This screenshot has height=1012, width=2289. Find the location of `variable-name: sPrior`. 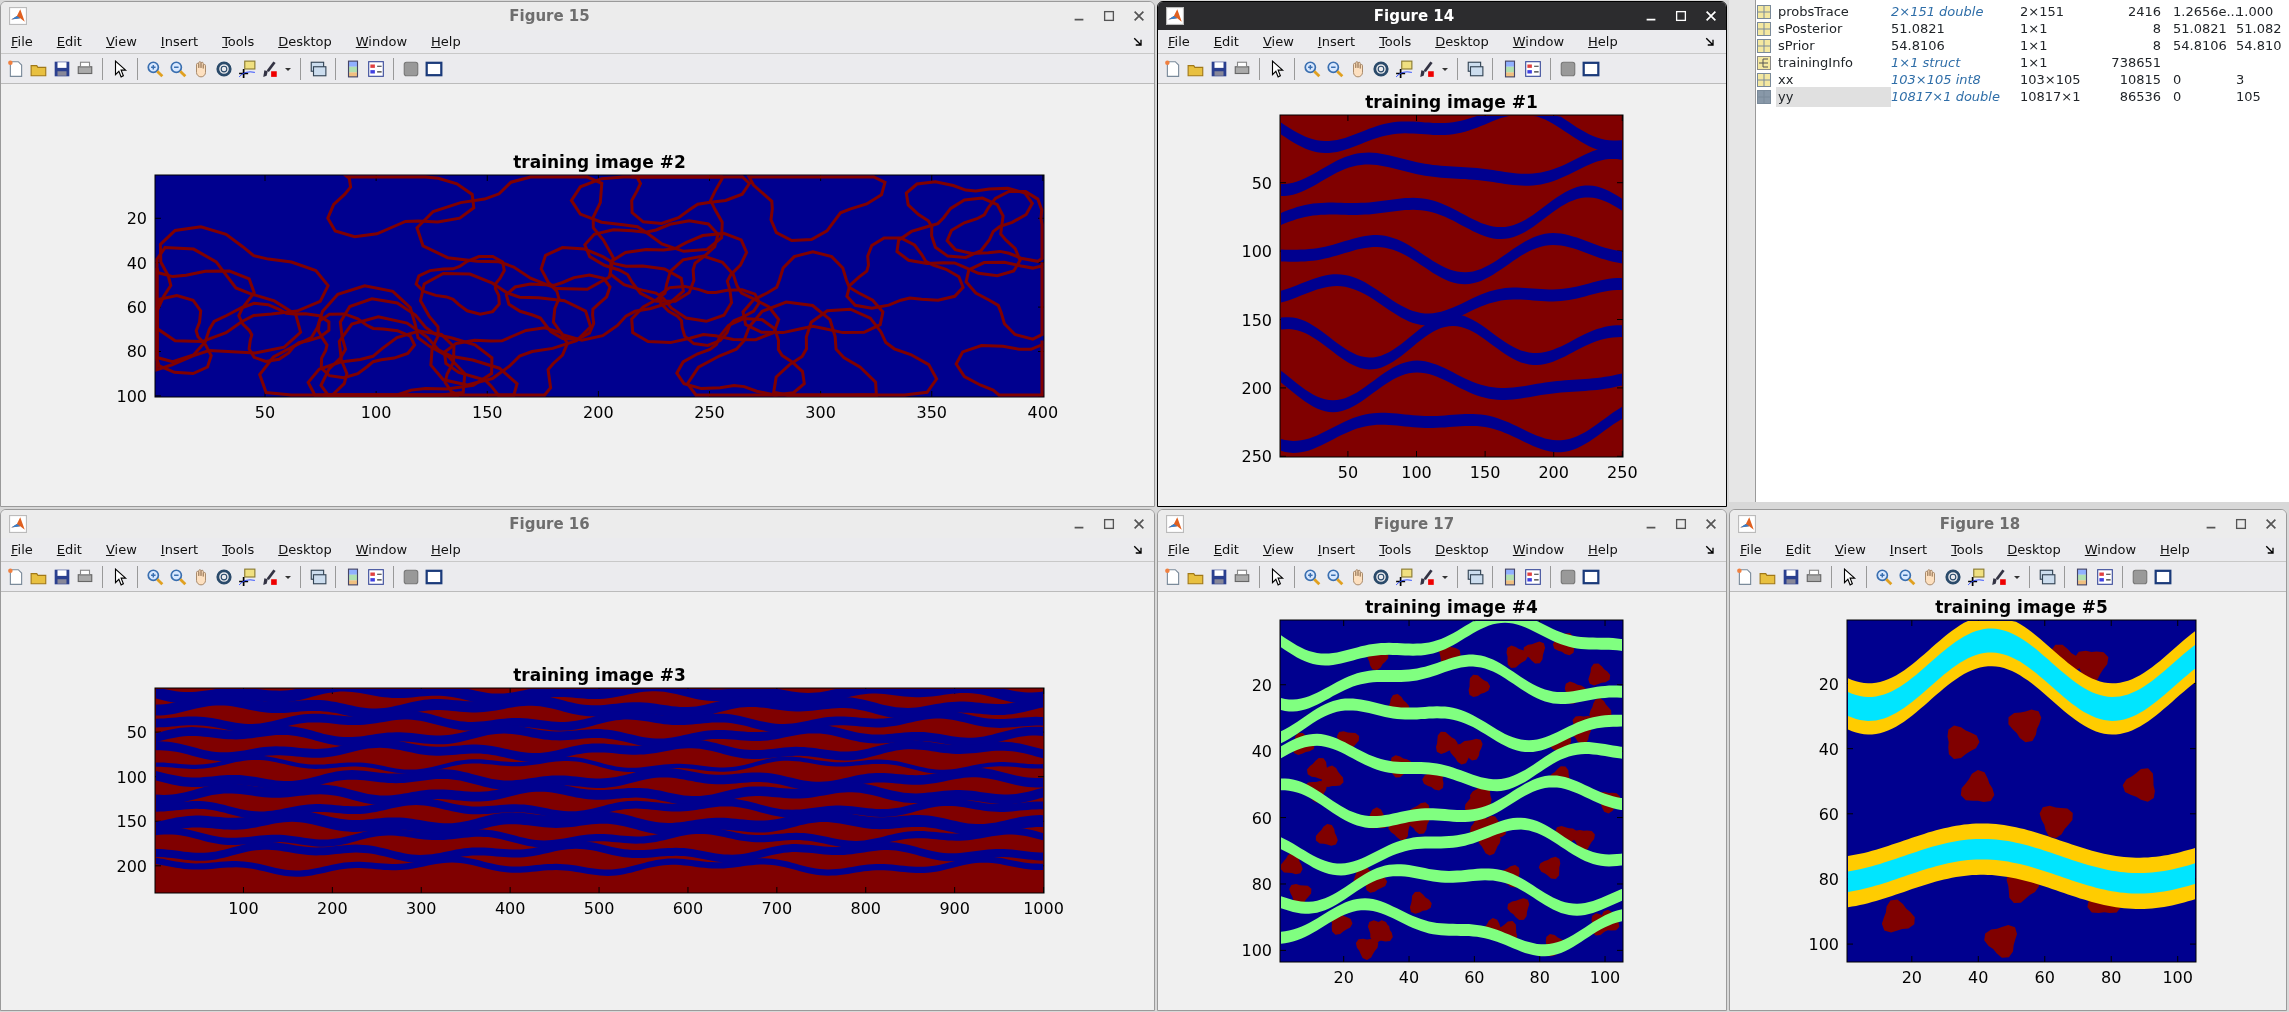

variable-name: sPrior is located at coordinates (1833, 46).